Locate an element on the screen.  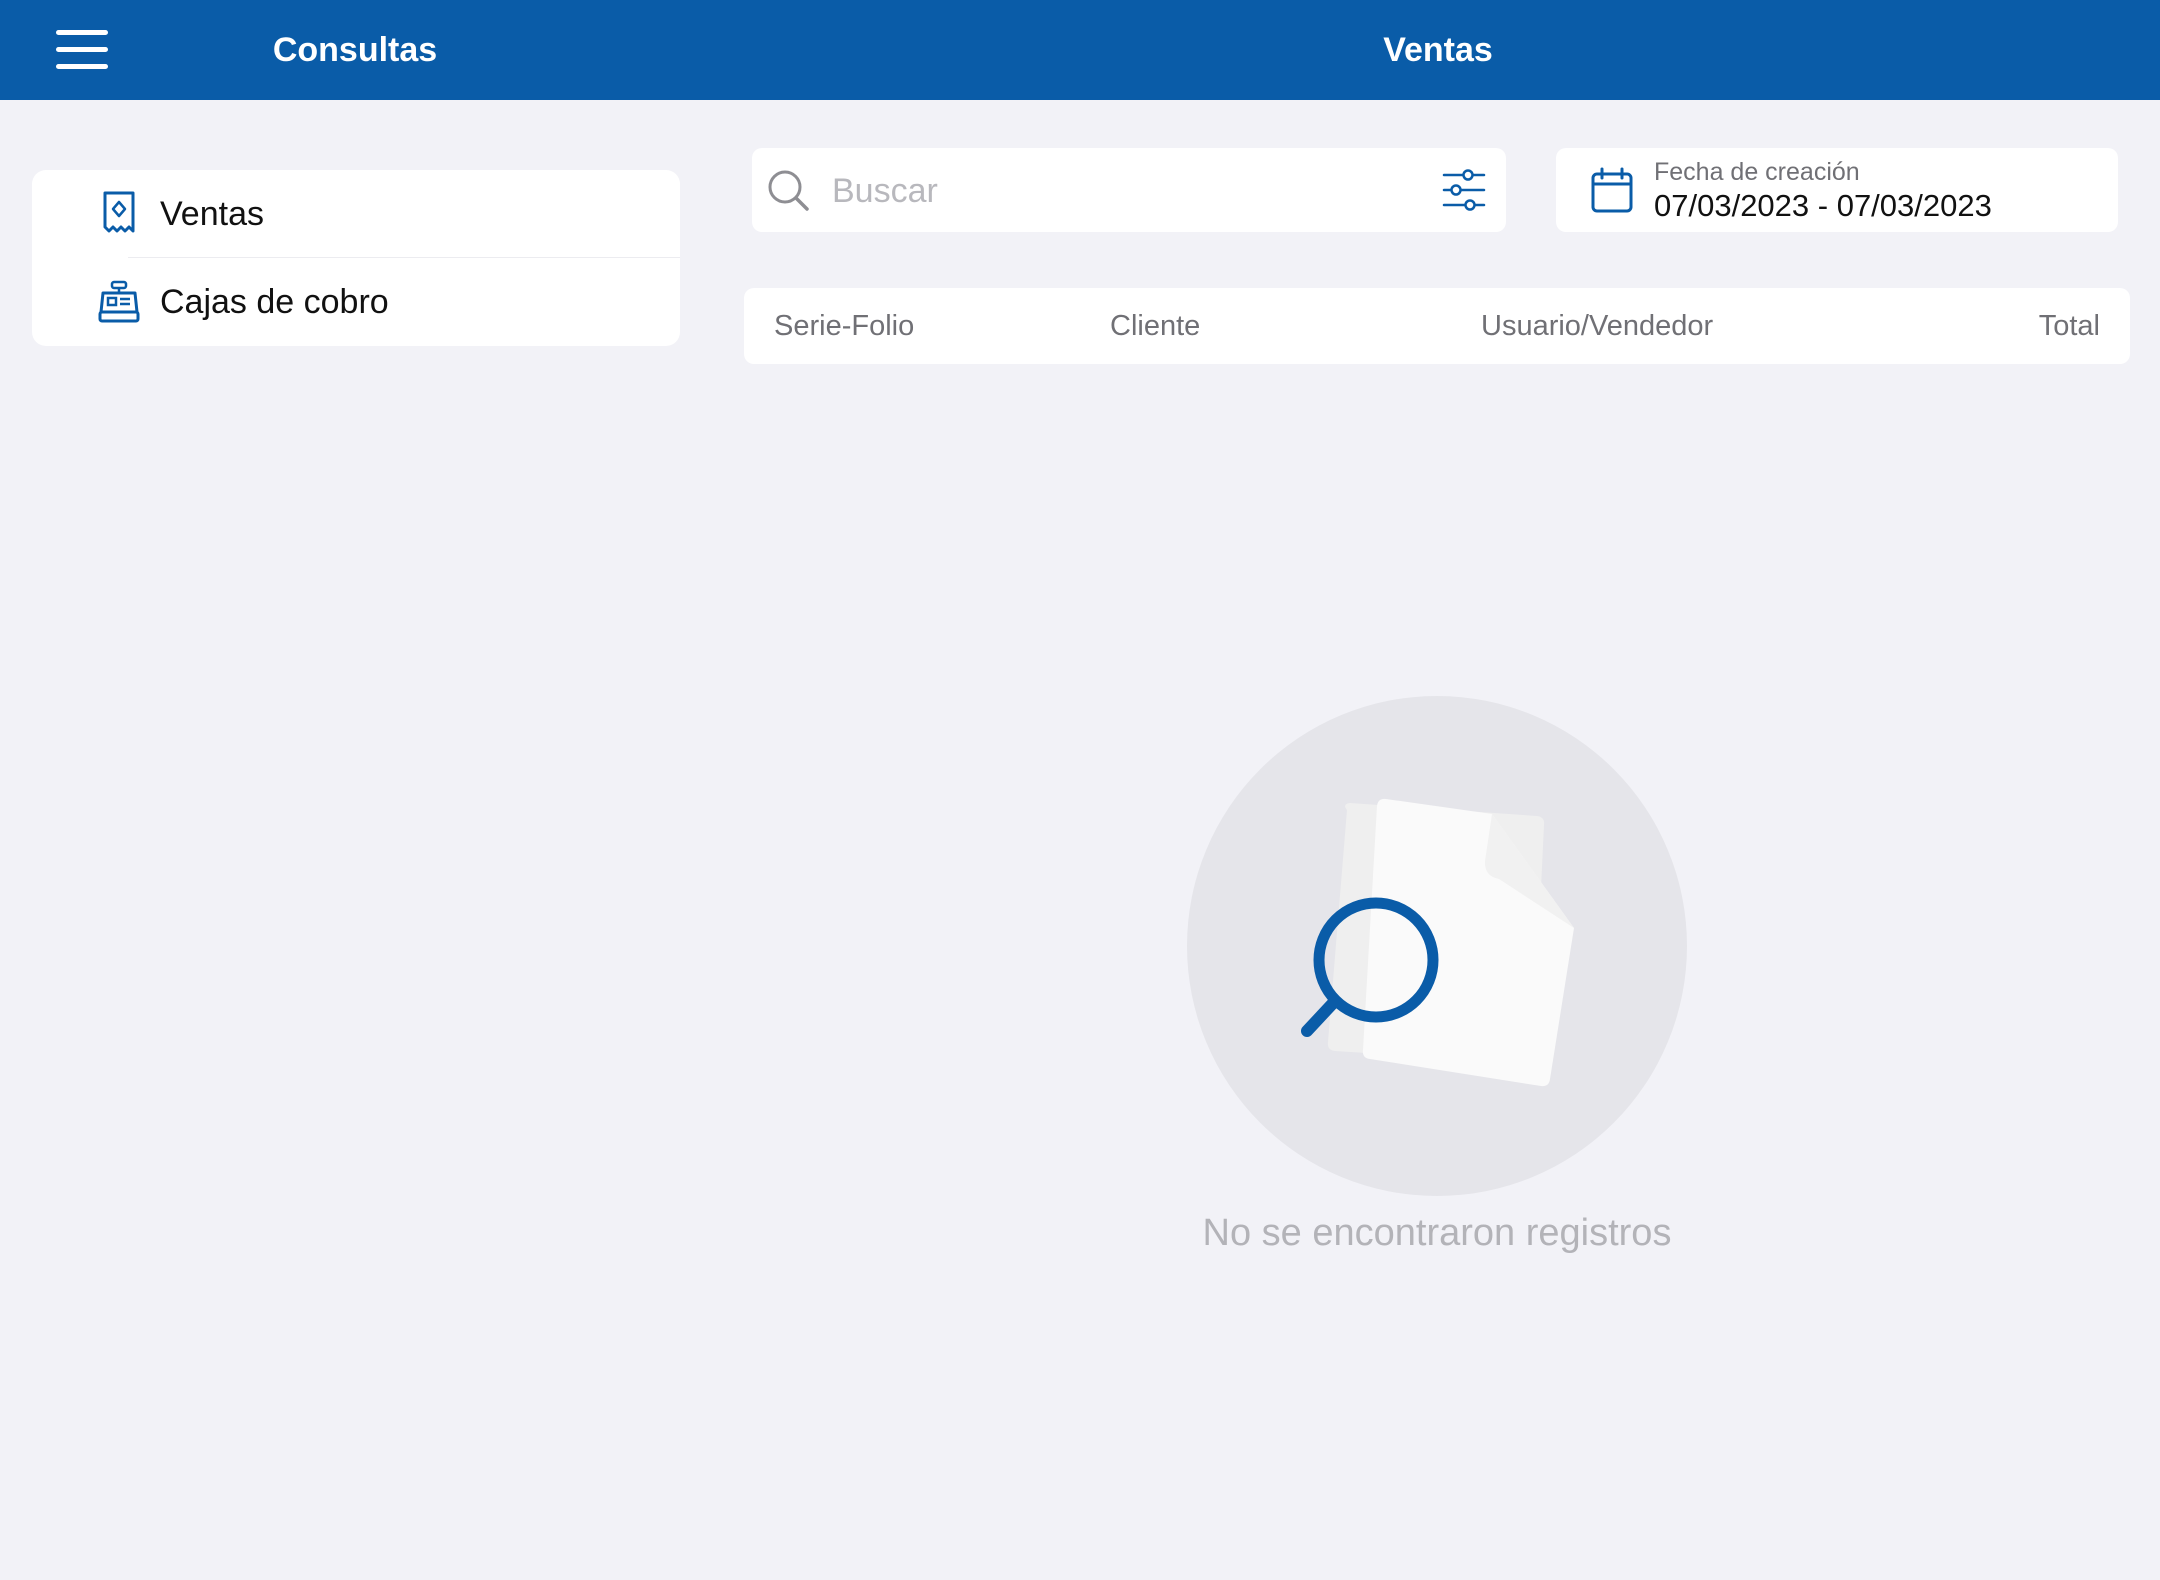
sidebar-item-ventas: Ventas is located at coordinates (356, 214).